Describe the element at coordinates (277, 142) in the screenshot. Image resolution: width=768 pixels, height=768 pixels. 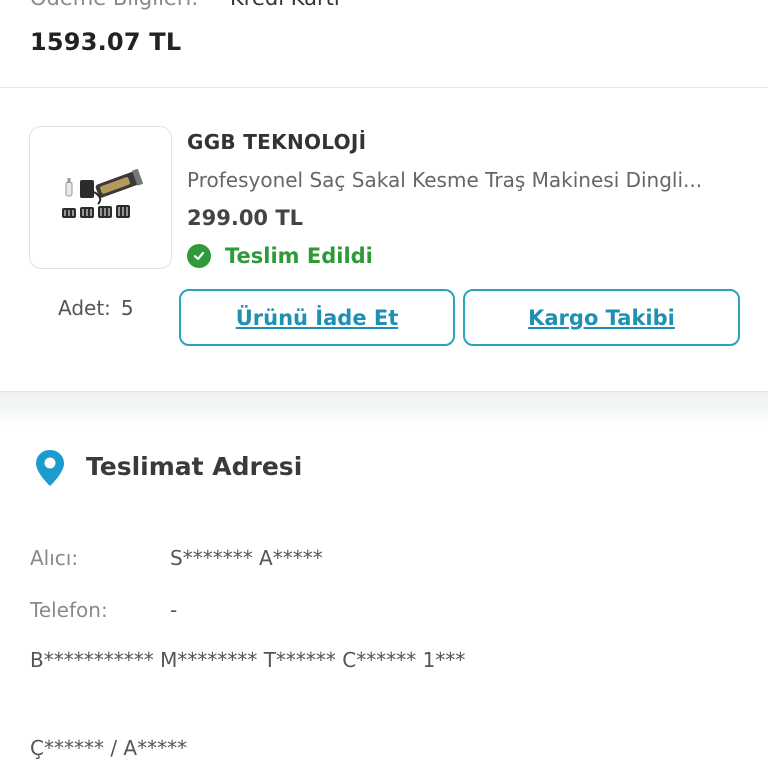
I see `seller-name: GGB TEKNOLOJİ` at that location.